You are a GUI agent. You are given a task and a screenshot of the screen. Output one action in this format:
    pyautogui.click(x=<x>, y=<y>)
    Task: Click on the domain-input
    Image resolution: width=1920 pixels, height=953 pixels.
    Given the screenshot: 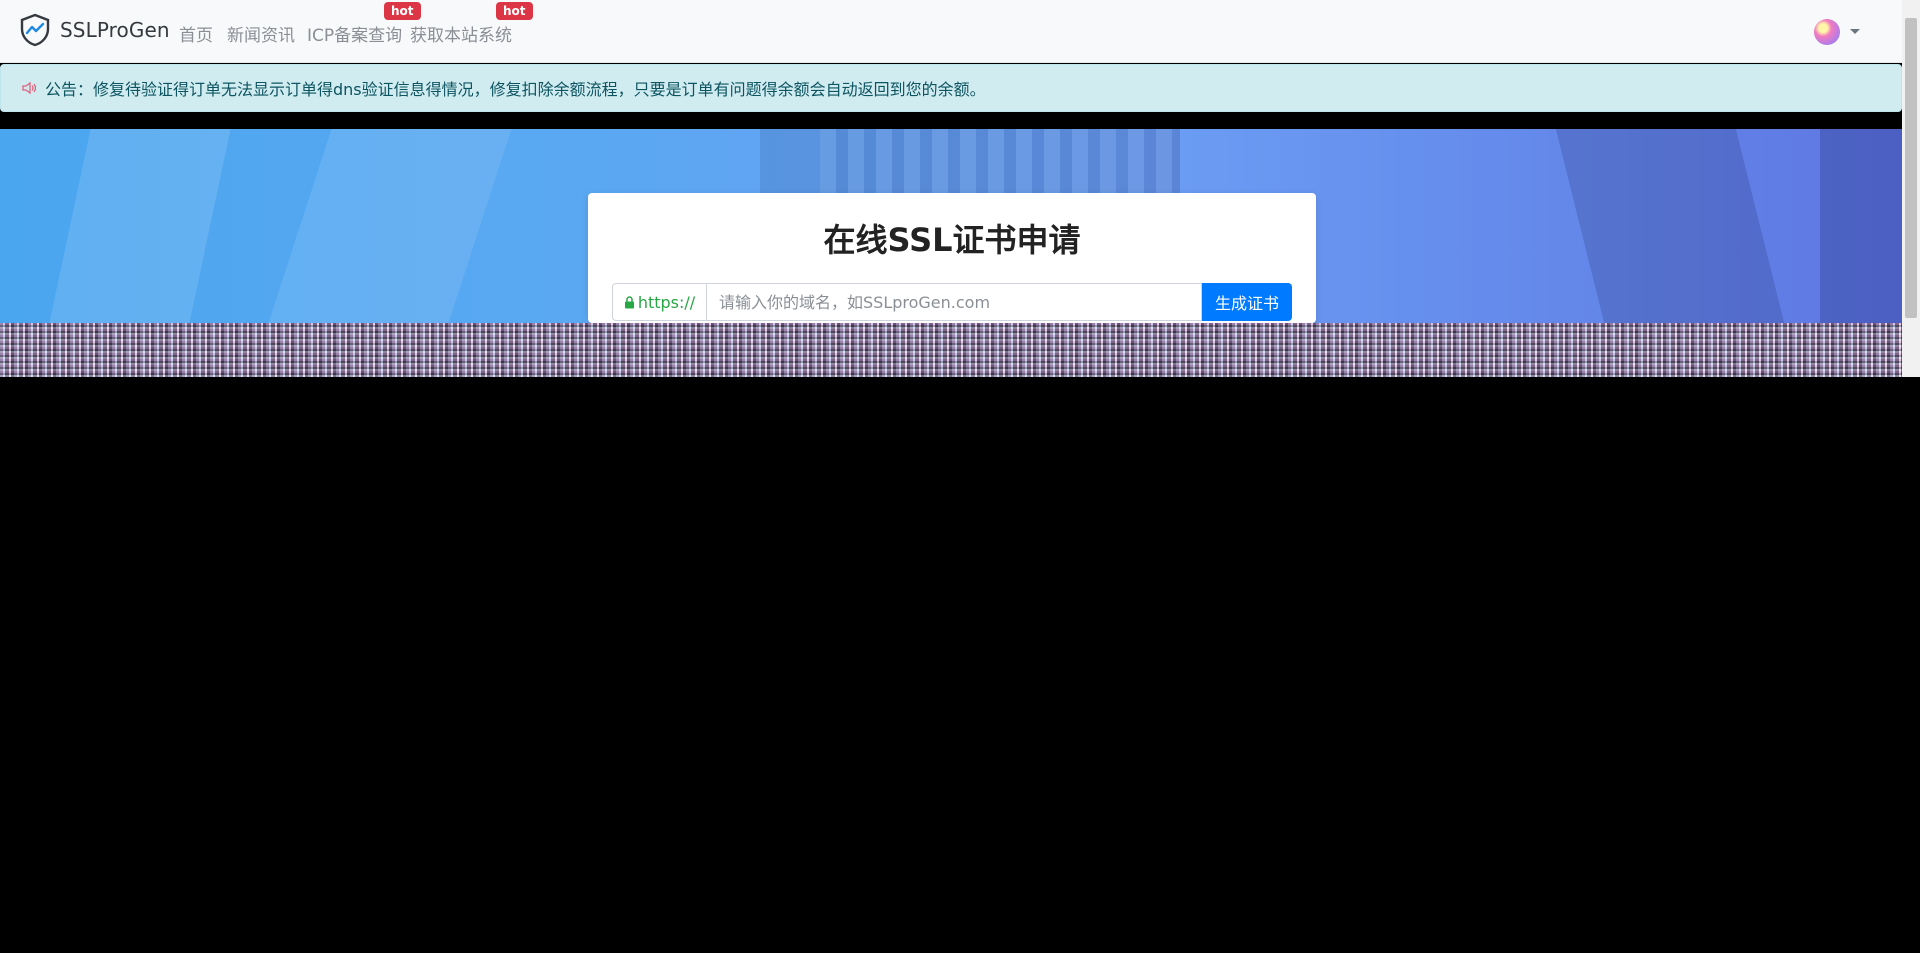 What is the action you would take?
    pyautogui.click(x=954, y=302)
    